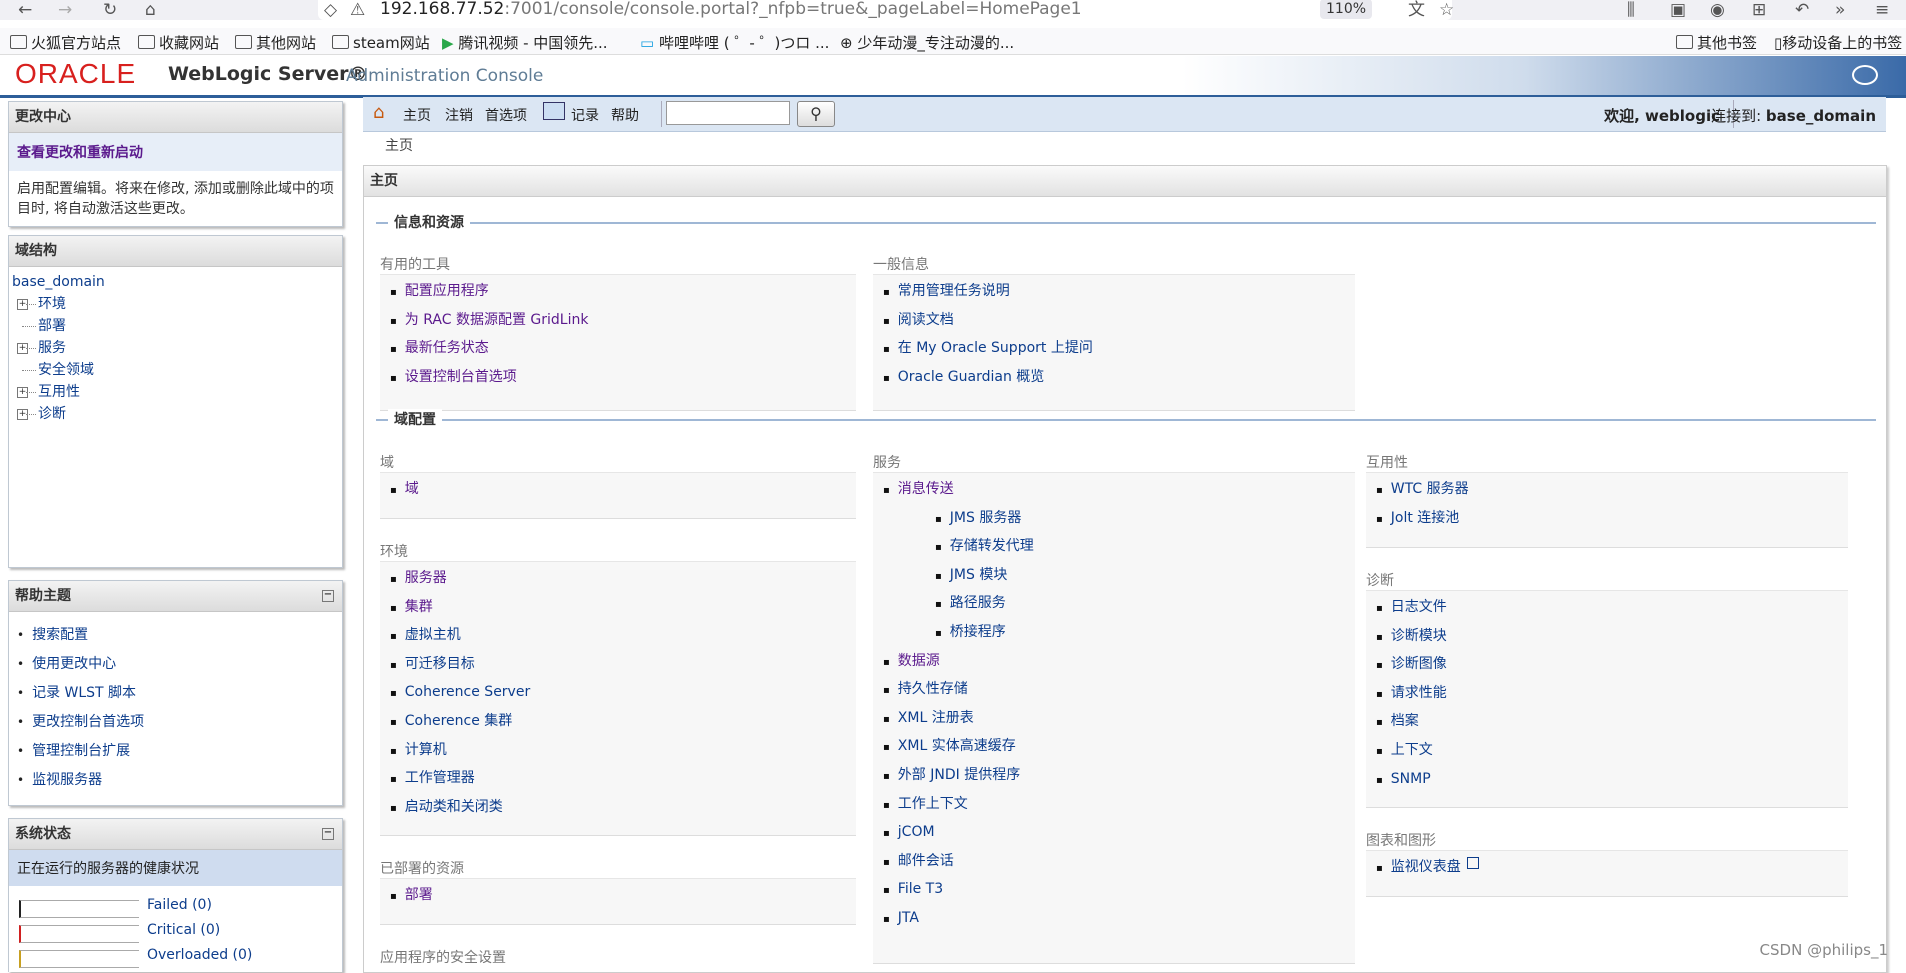 Image resolution: width=1906 pixels, height=973 pixels. I want to click on diagnostic-link: 诊断图像, so click(1612, 668).